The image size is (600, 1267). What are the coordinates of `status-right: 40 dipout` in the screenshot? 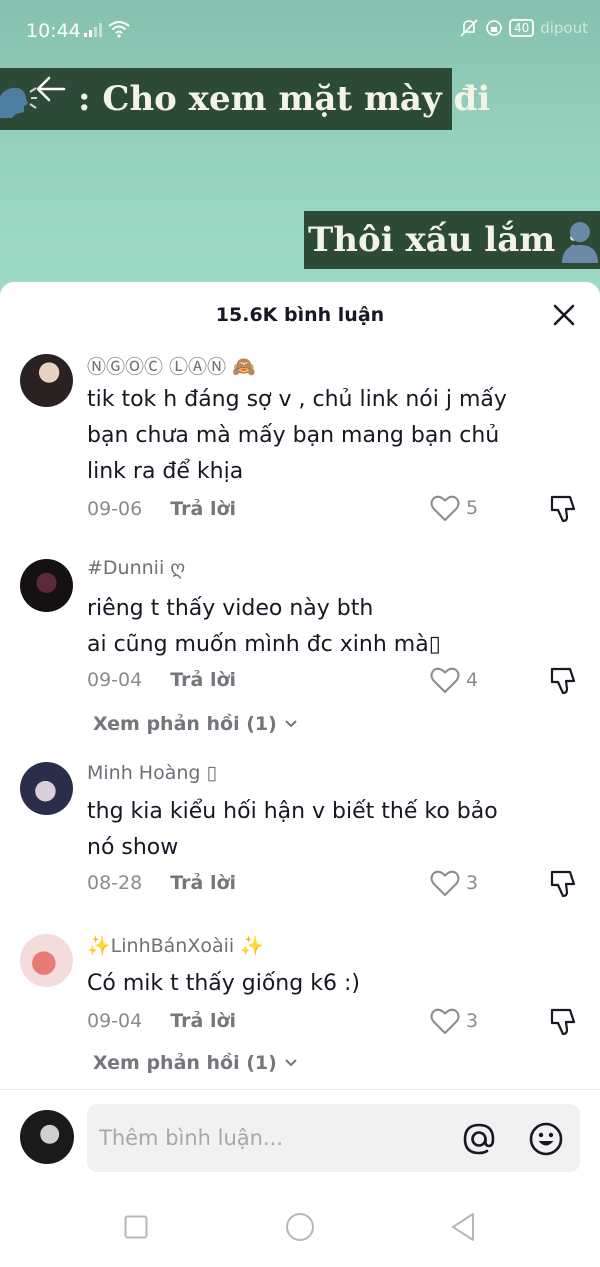 It's located at (523, 28).